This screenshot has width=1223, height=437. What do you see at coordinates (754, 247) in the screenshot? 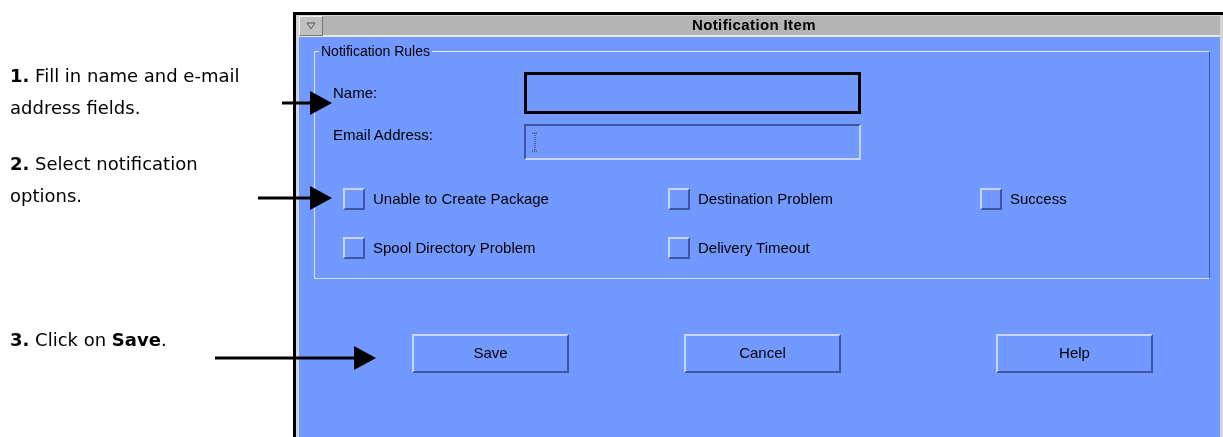
I see `checkbox-label: Delivery Timeout` at bounding box center [754, 247].